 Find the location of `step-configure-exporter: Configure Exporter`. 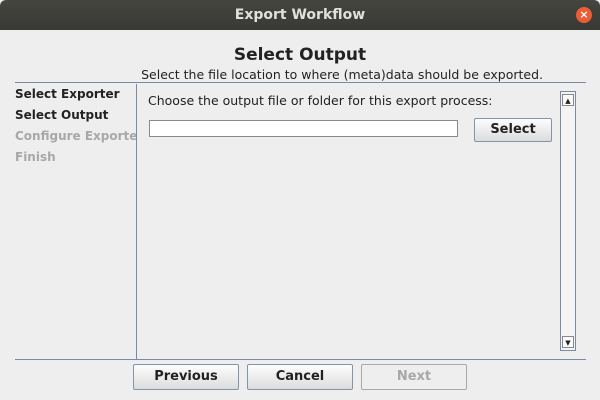

step-configure-exporter: Configure Exporter is located at coordinates (75, 136).